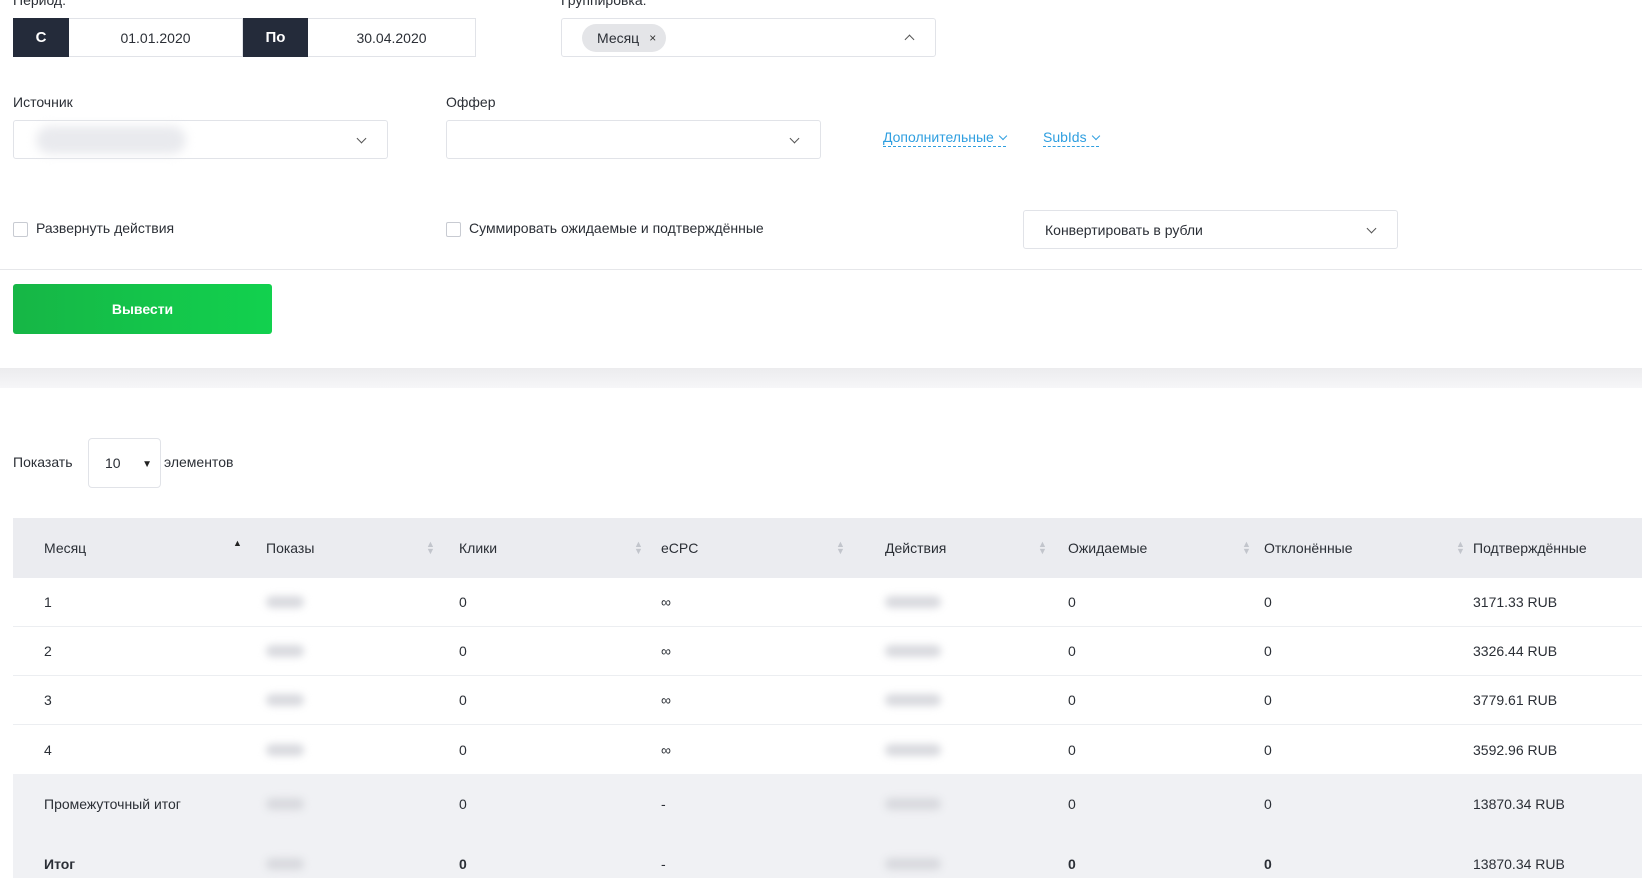 This screenshot has height=878, width=1642. What do you see at coordinates (43, 102) in the screenshot?
I see `source-label: Источник` at bounding box center [43, 102].